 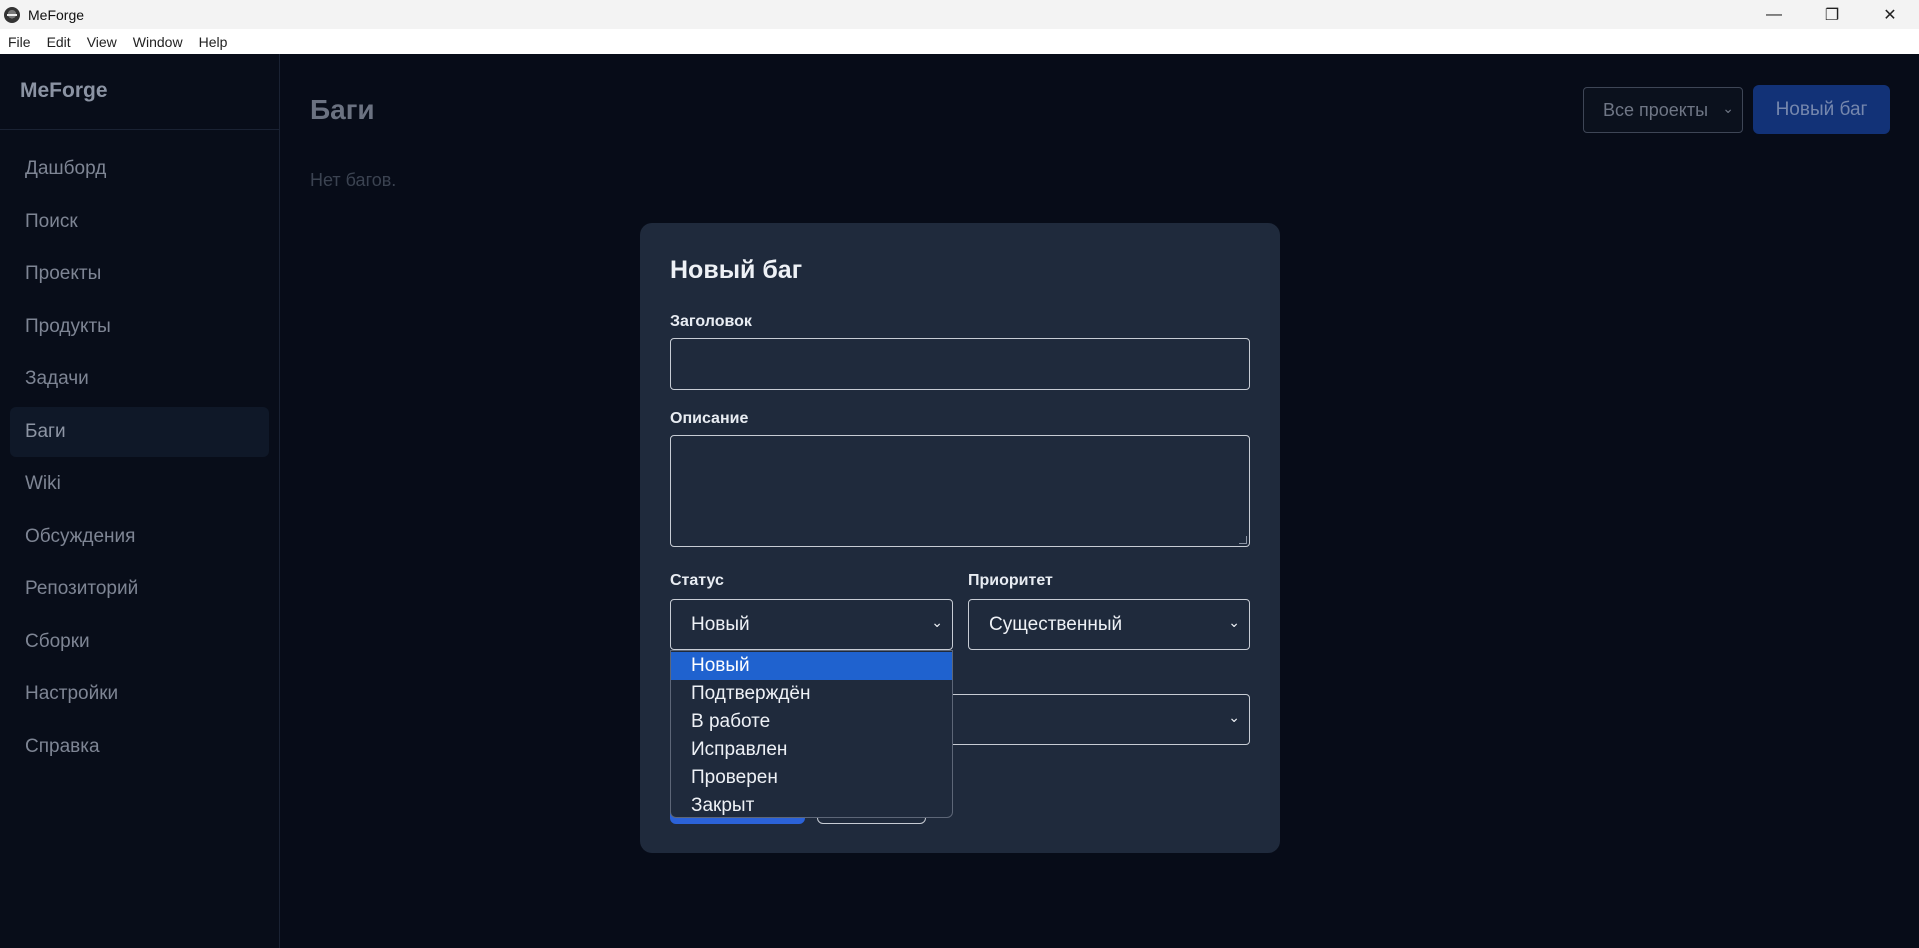 What do you see at coordinates (139, 589) in the screenshot?
I see `sidebar-item-repository: Репозиторий` at bounding box center [139, 589].